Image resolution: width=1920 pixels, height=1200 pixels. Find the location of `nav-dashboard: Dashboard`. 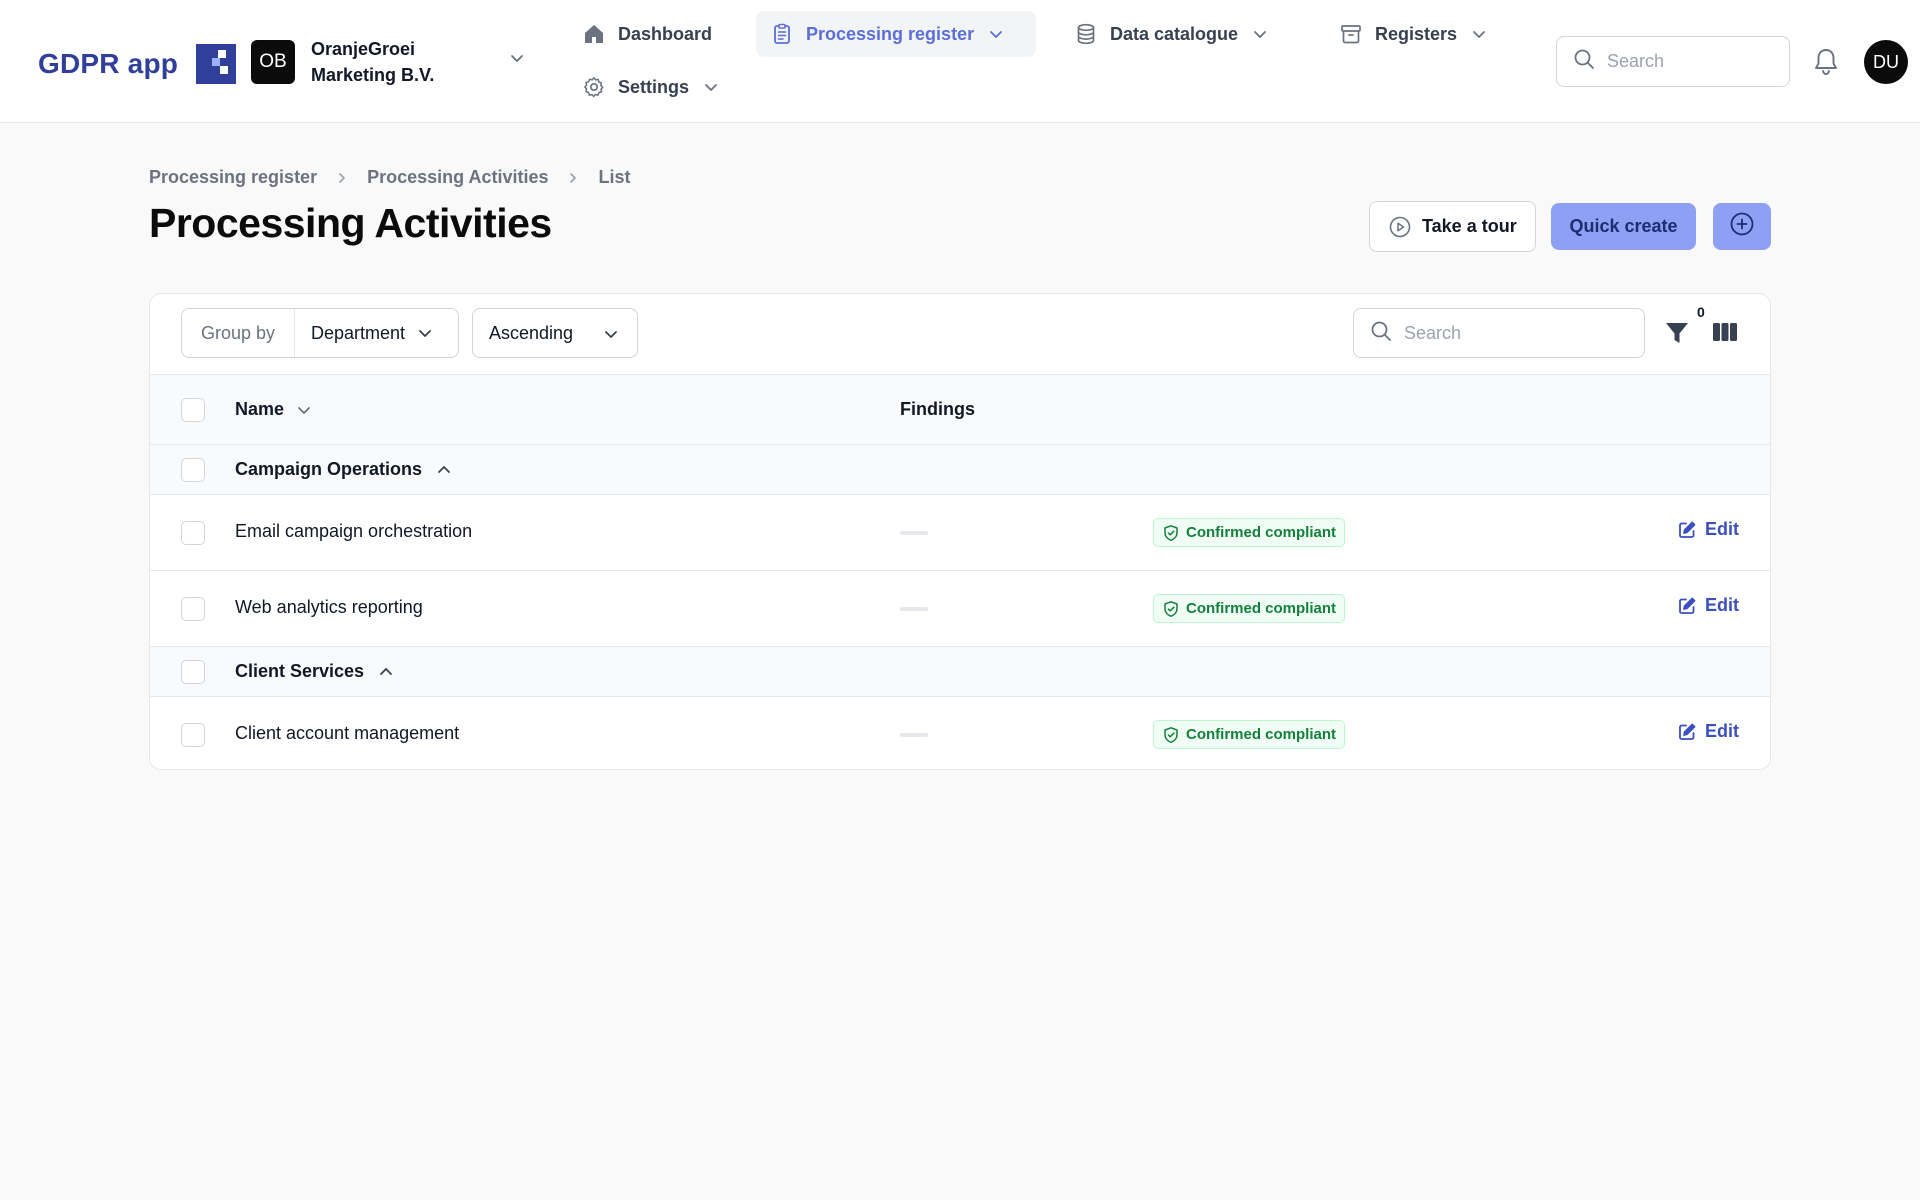

nav-dashboard: Dashboard is located at coordinates (647, 34).